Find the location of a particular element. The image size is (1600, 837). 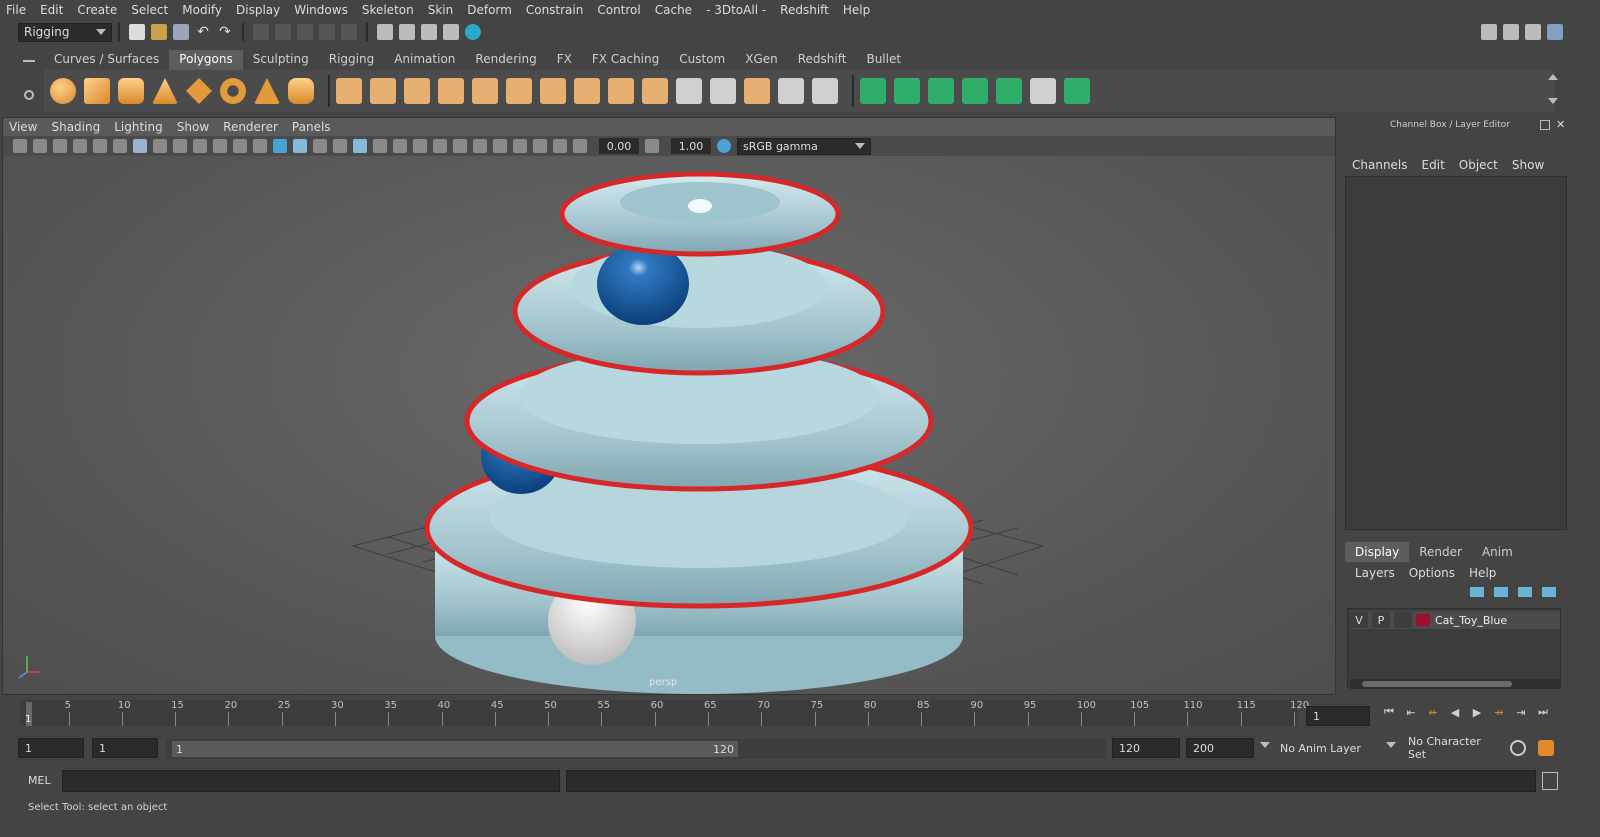

poly-pipe-icon is located at coordinates (301, 91).